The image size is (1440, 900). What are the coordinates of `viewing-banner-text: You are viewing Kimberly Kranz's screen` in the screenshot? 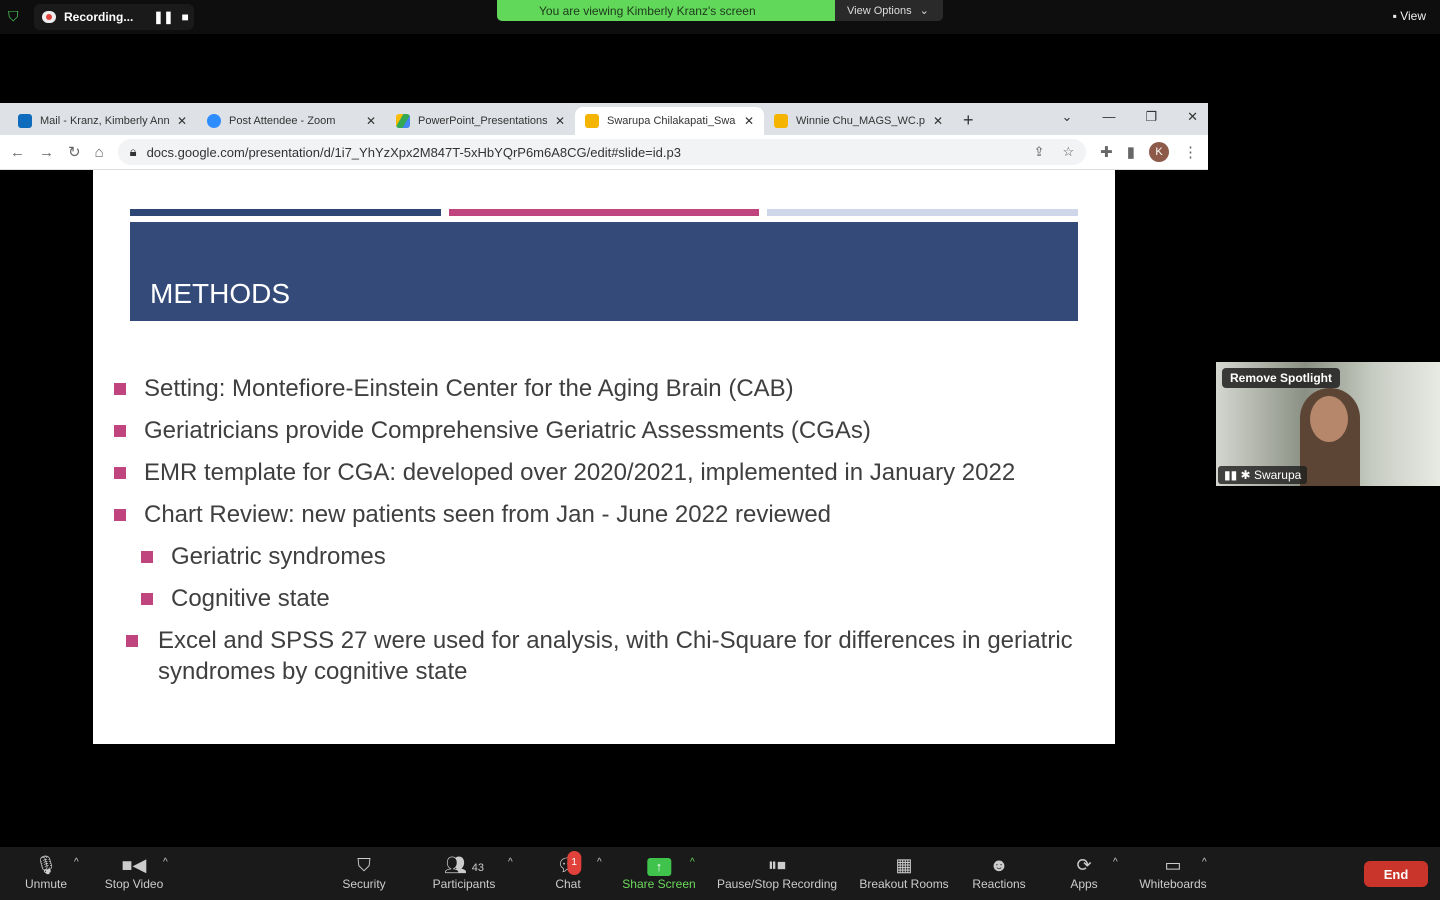 It's located at (647, 10).